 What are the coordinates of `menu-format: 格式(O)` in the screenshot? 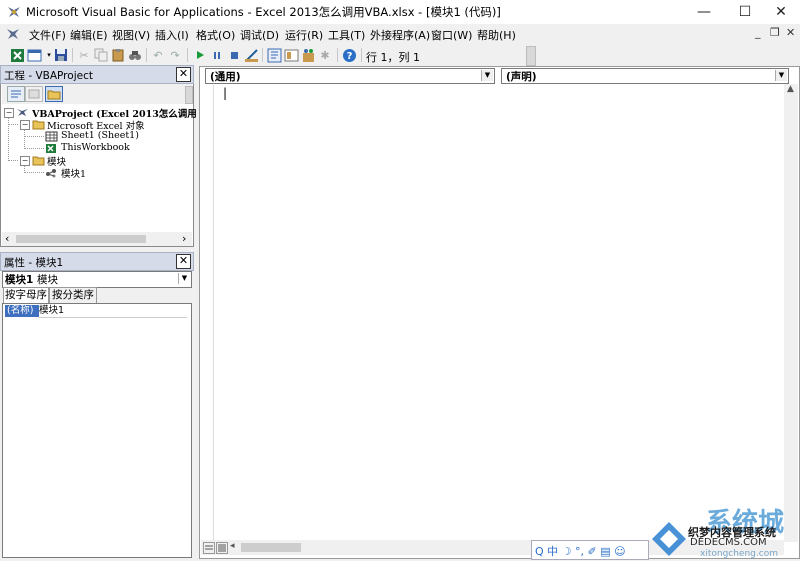 It's located at (215, 35).